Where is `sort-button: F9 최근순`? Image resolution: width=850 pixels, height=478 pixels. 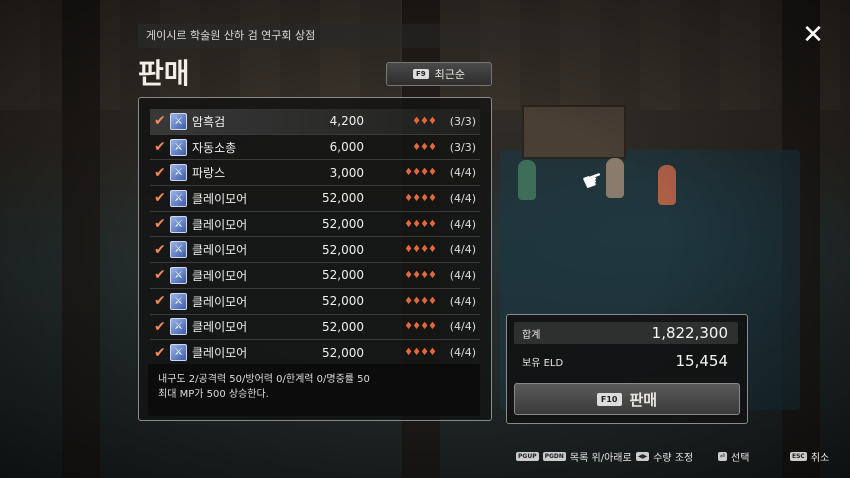
sort-button: F9 최근순 is located at coordinates (439, 74).